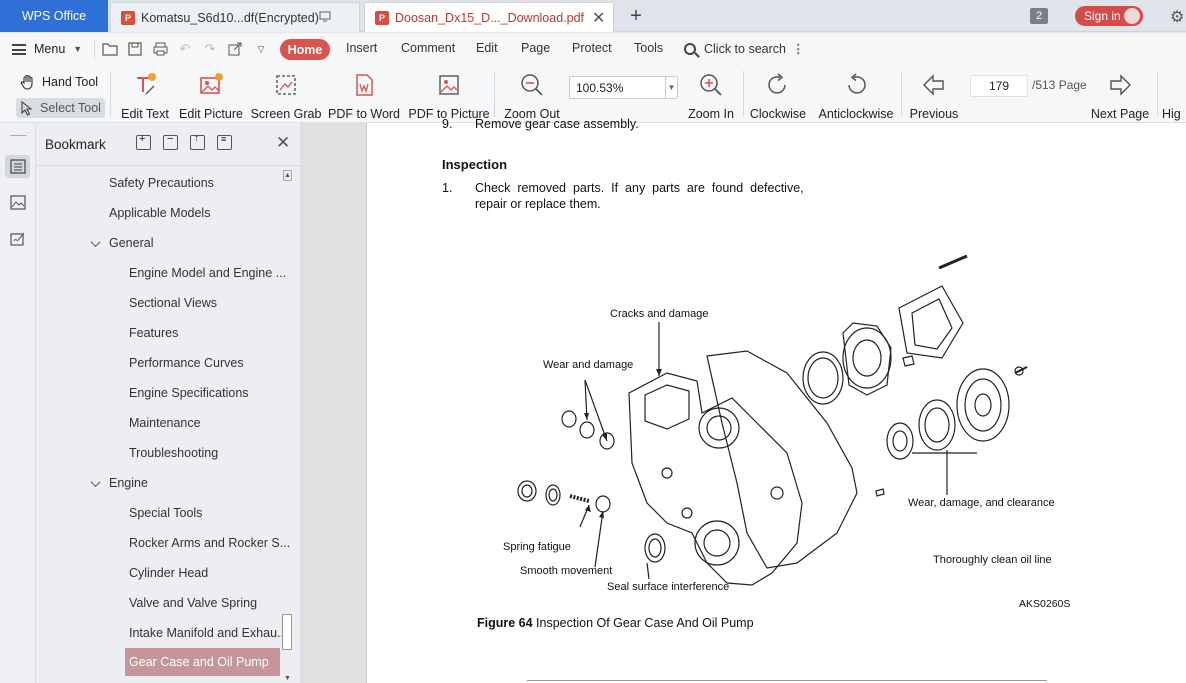  I want to click on edit-picture-button: Edit Picture, so click(211, 94).